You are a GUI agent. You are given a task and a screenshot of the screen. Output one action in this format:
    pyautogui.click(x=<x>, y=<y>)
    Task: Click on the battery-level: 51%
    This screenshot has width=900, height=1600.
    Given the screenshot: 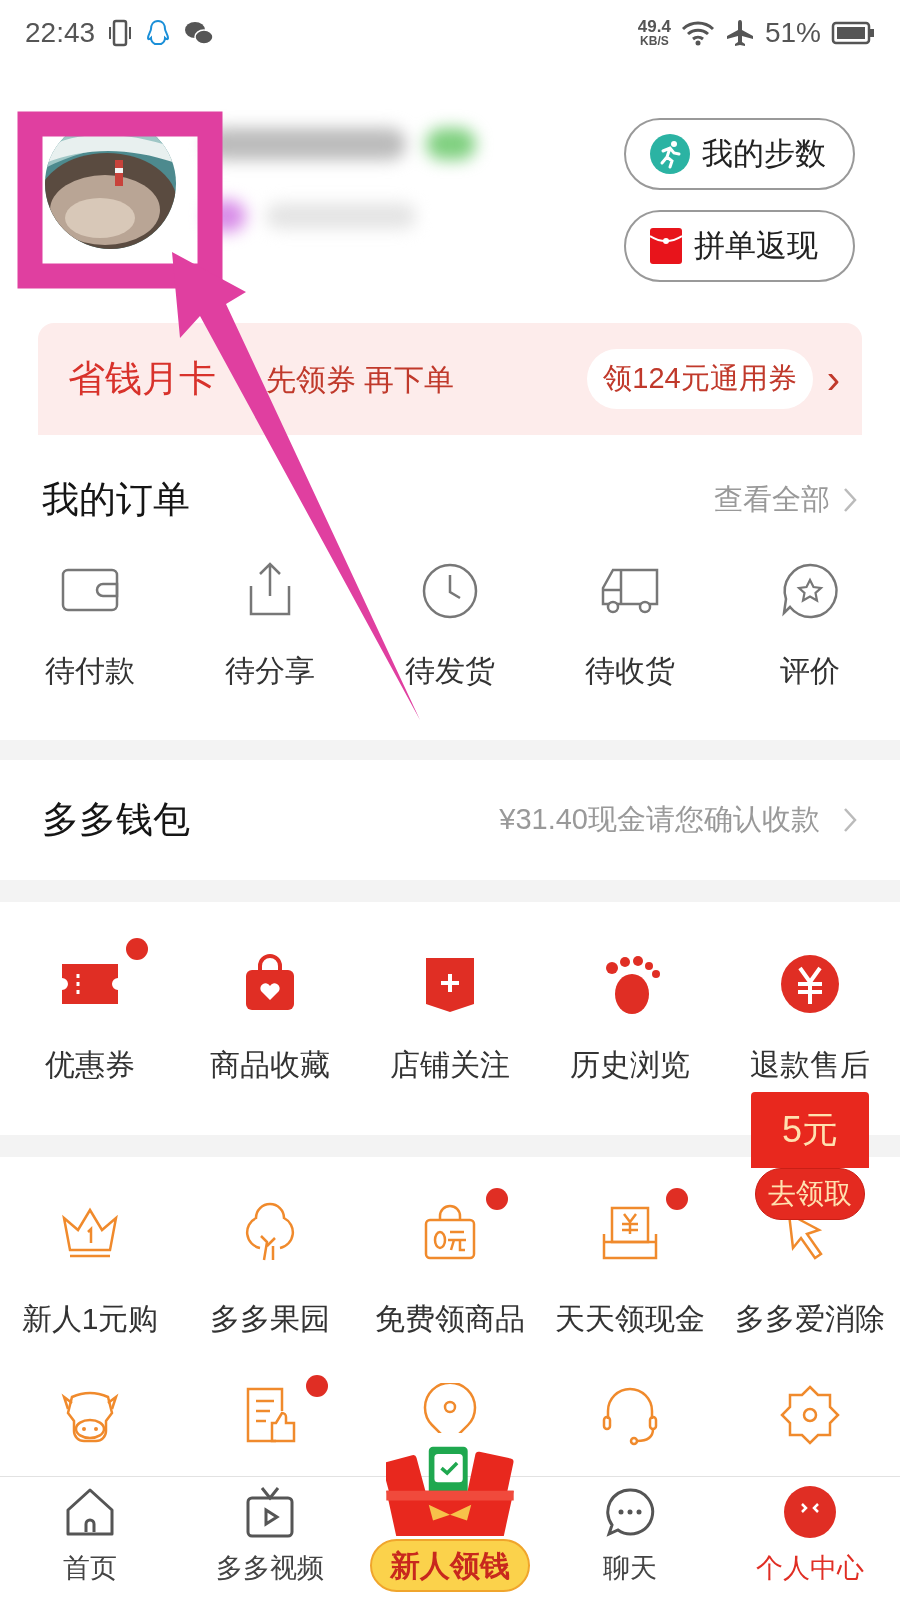 What is the action you would take?
    pyautogui.click(x=792, y=32)
    